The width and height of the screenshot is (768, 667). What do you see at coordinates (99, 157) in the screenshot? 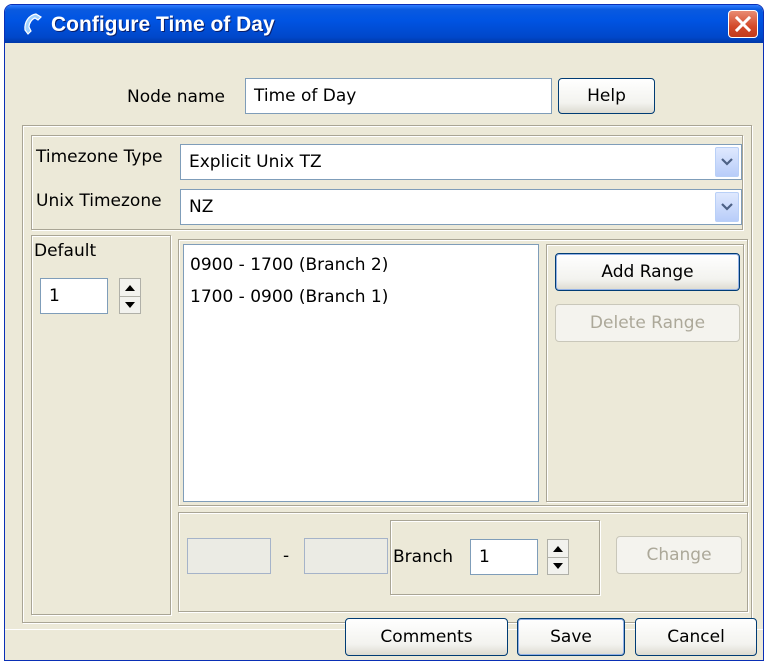
I see `timezone-type-label: Timezone Type` at bounding box center [99, 157].